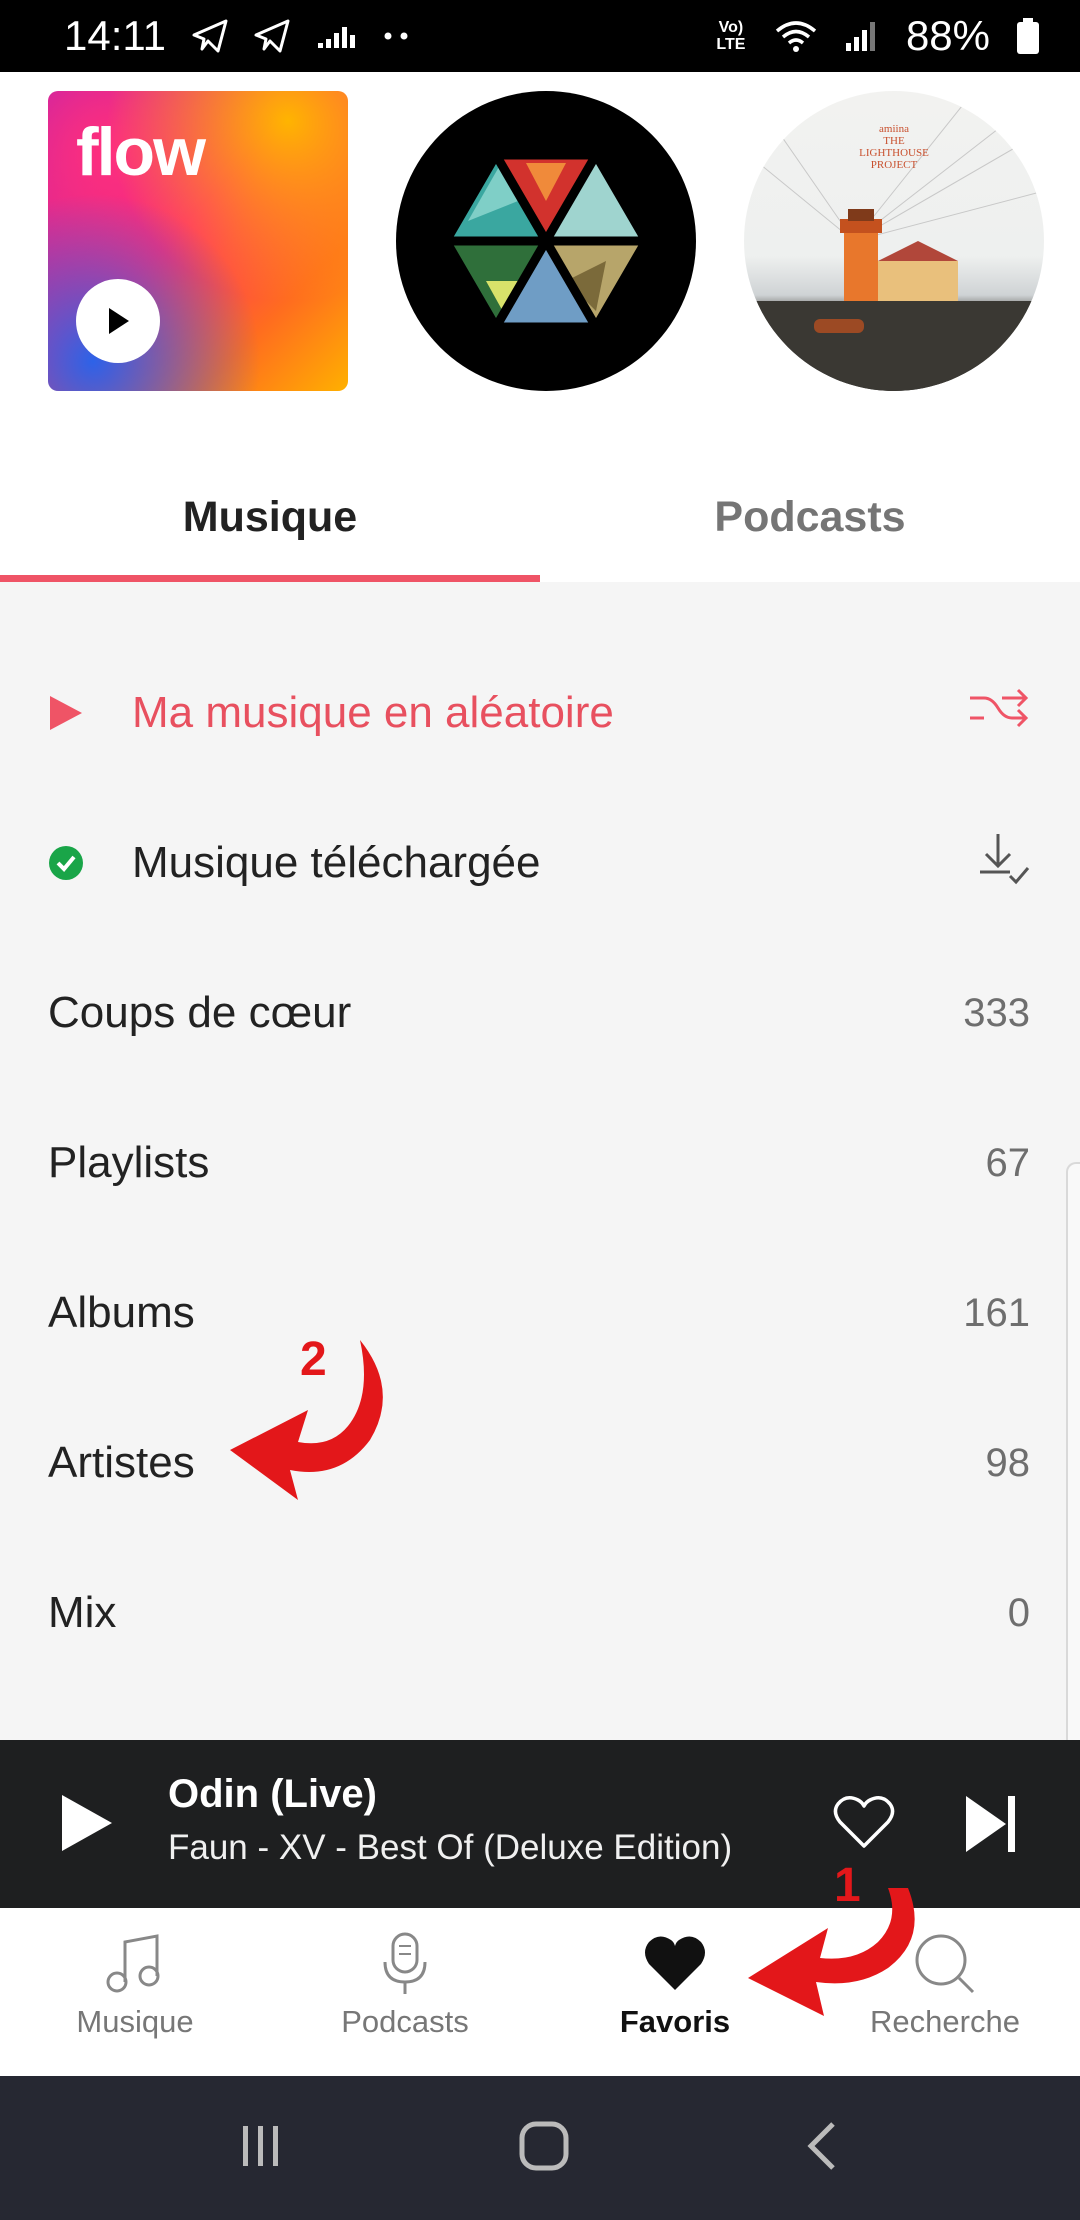 The height and width of the screenshot is (2220, 1080). What do you see at coordinates (544, 2148) in the screenshot?
I see `home-icon` at bounding box center [544, 2148].